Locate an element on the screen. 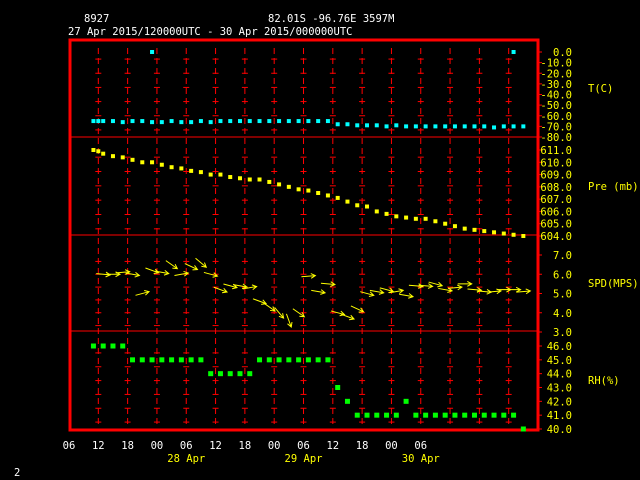 This screenshot has width=640, height=480. y-tick-label: 4.0 is located at coordinates (562, 314).